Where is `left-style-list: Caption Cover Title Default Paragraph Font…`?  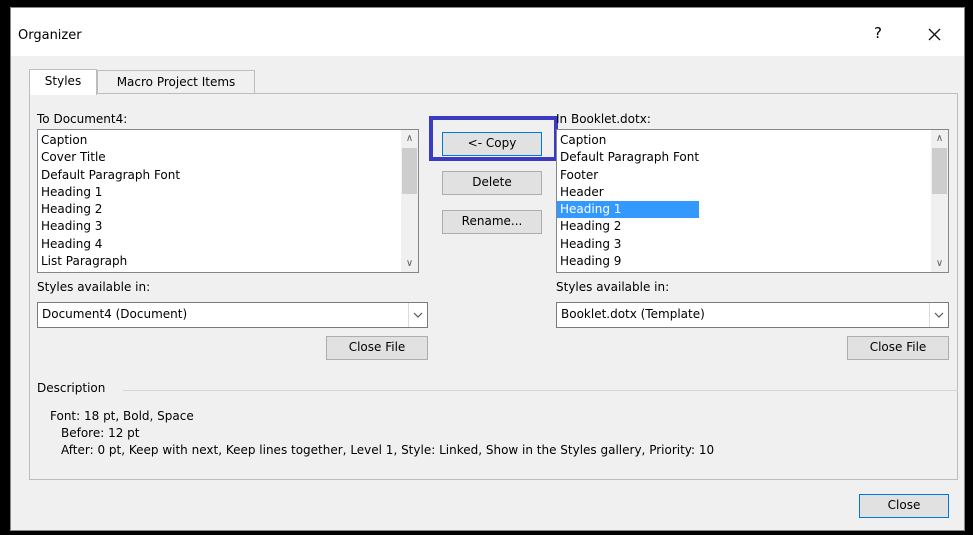 left-style-list: Caption Cover Title Default Paragraph Font… is located at coordinates (228, 201).